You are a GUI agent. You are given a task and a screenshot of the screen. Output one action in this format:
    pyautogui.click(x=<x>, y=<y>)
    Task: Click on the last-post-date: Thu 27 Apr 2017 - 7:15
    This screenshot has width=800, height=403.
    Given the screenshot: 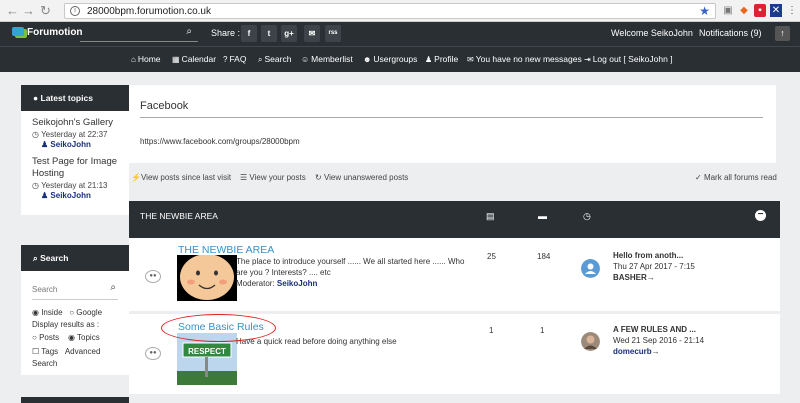 What is the action you would take?
    pyautogui.click(x=654, y=266)
    